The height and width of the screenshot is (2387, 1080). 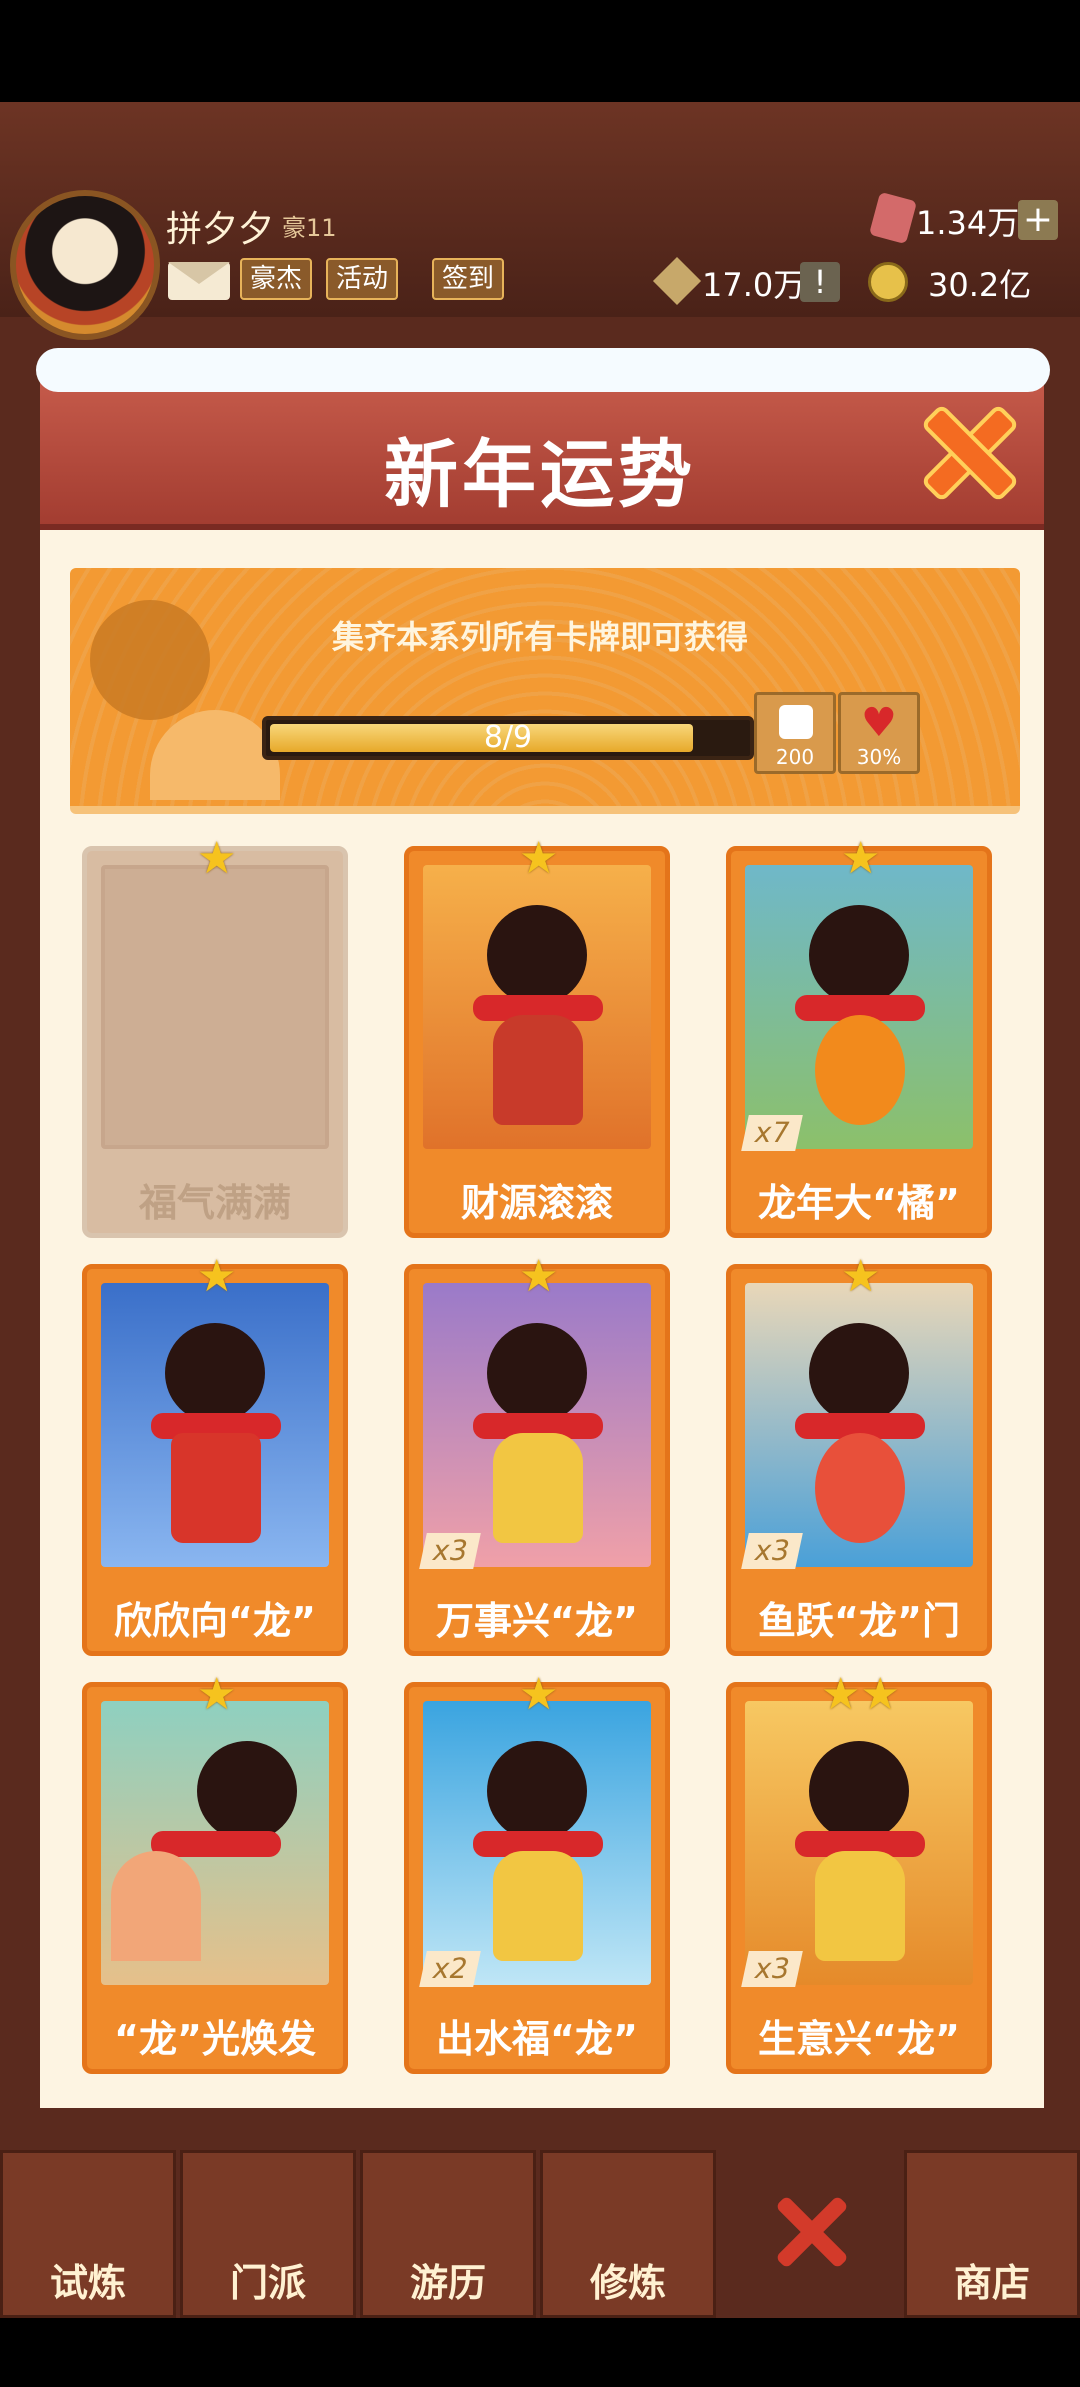 What do you see at coordinates (860, 1694) in the screenshot?
I see `star-icon: ★★` at bounding box center [860, 1694].